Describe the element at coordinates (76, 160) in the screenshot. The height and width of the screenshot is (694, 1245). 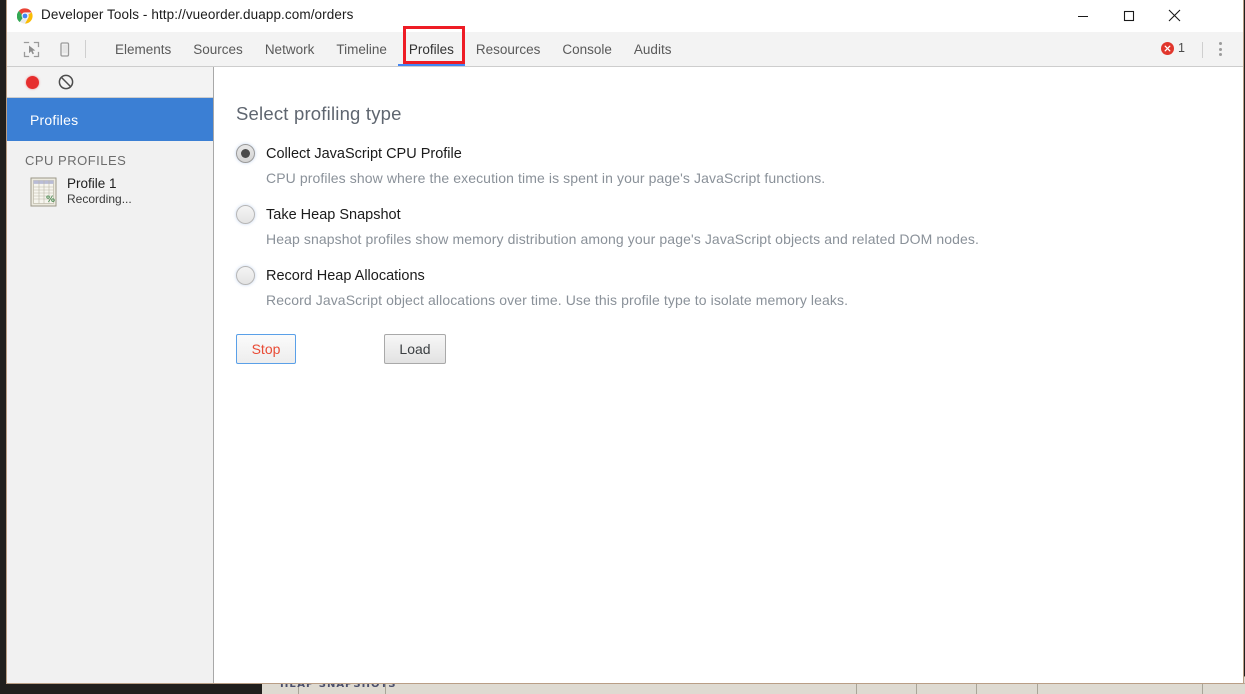
I see `sidebar-section-cpu-profiles: CPU PROFILES` at that location.